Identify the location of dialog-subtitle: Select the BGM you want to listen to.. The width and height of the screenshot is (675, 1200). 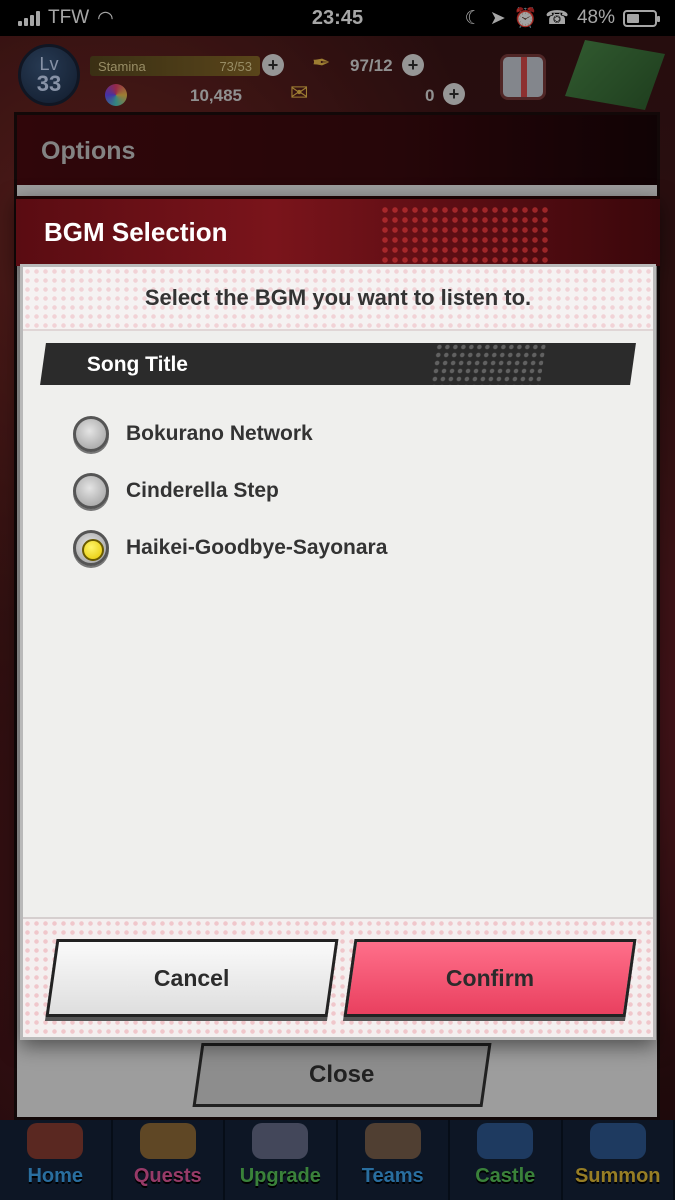
(338, 299).